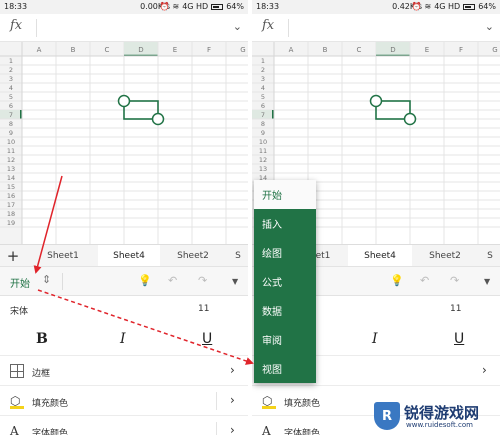 The image size is (500, 435). I want to click on battery-icon, so click(469, 6).